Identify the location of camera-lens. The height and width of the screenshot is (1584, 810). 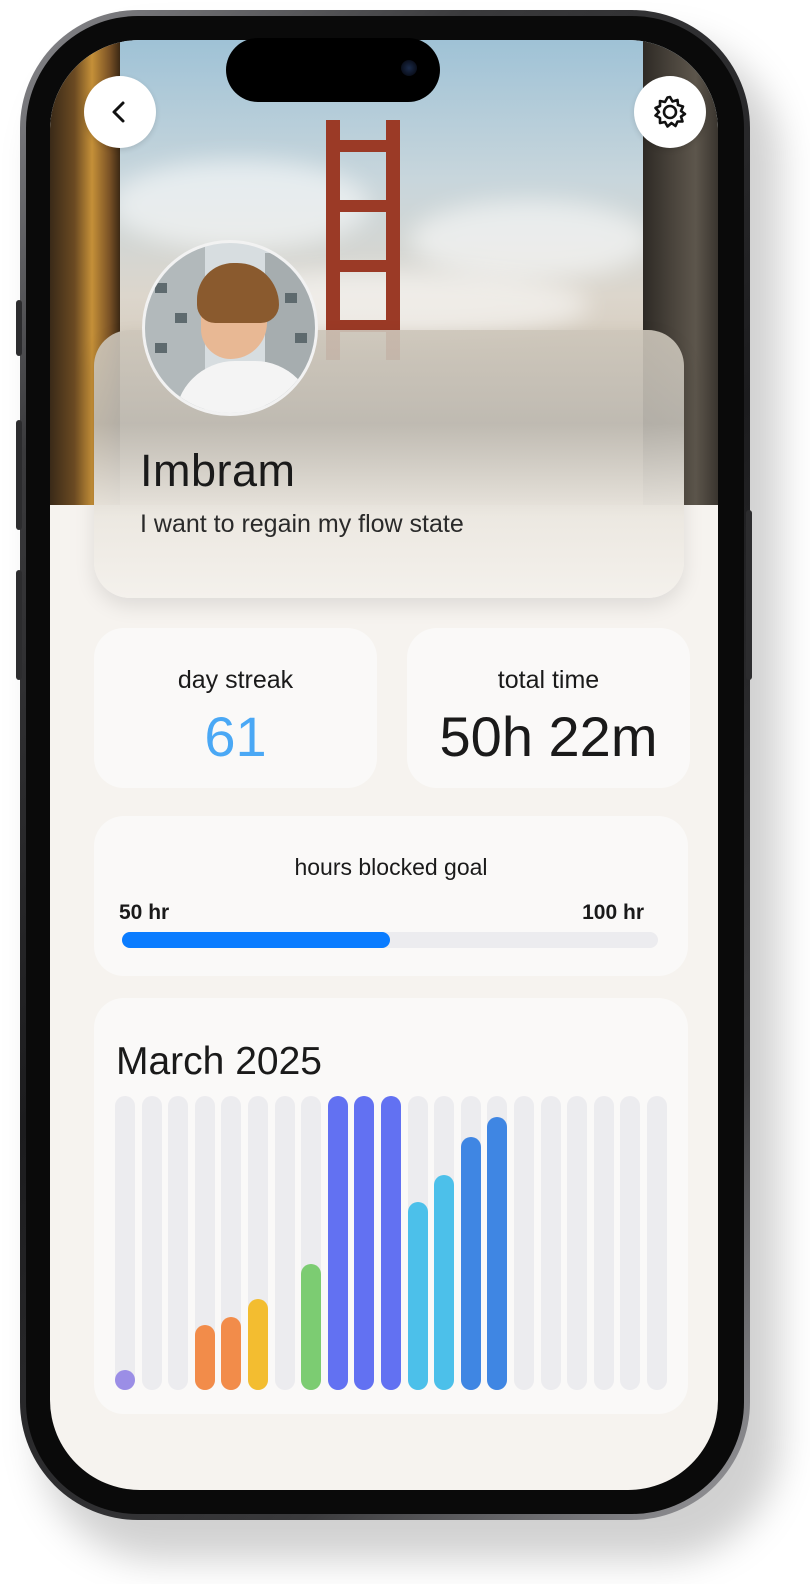
(409, 68).